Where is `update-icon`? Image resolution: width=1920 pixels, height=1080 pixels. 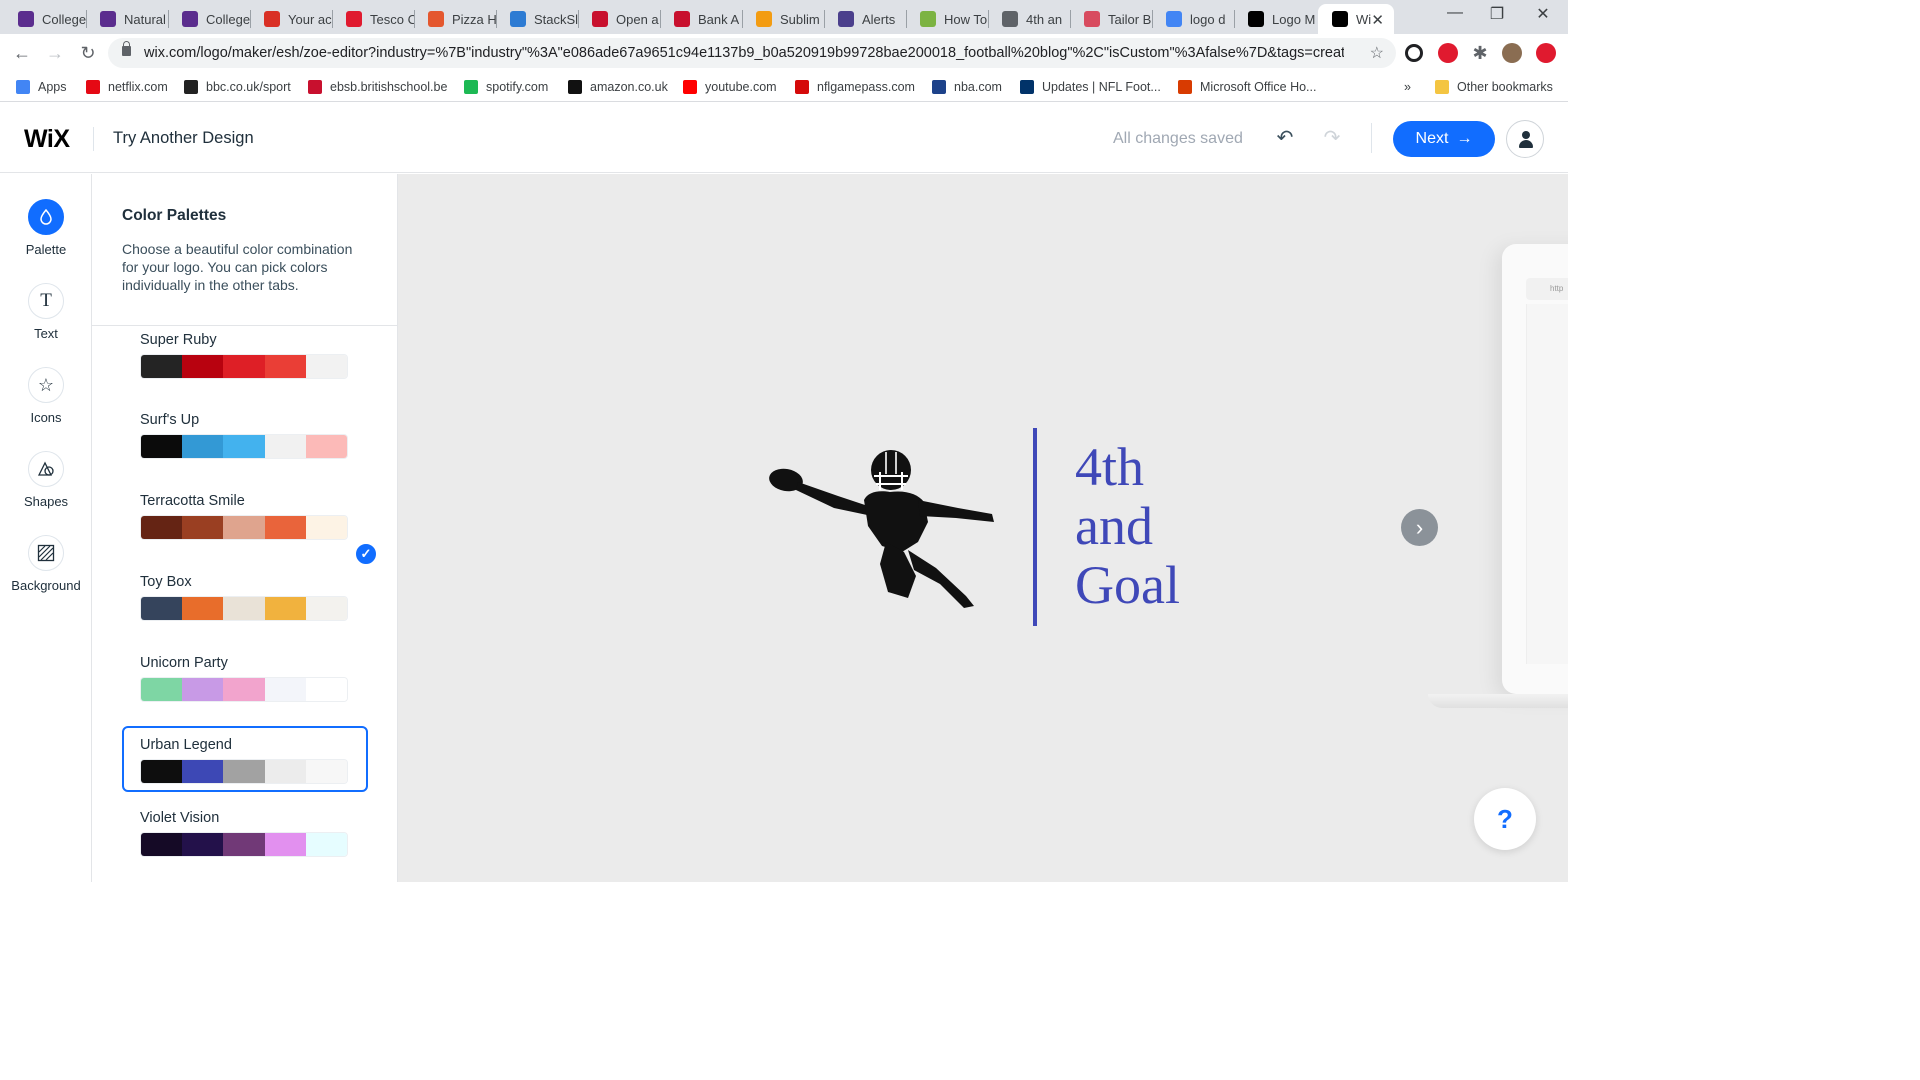
update-icon is located at coordinates (1546, 53).